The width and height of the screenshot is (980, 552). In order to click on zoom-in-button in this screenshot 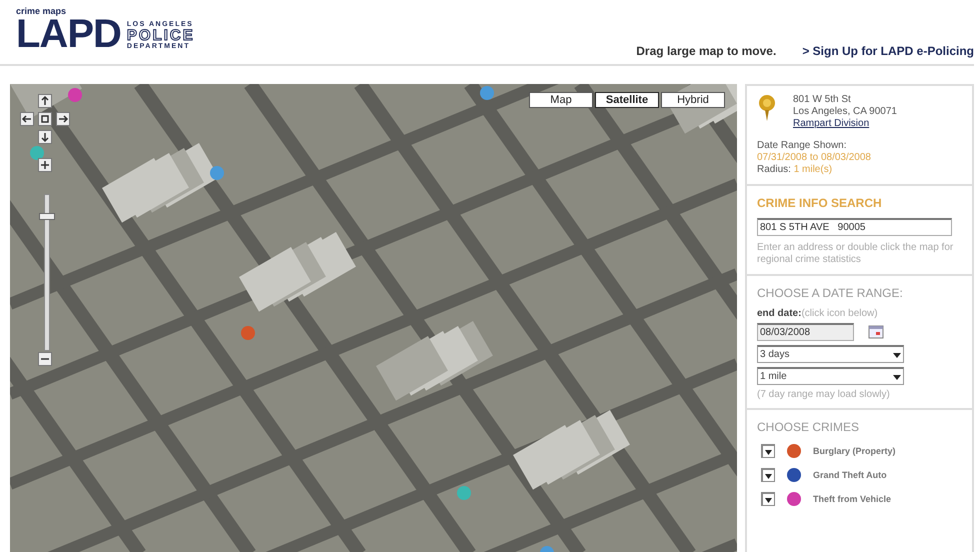, I will do `click(45, 165)`.